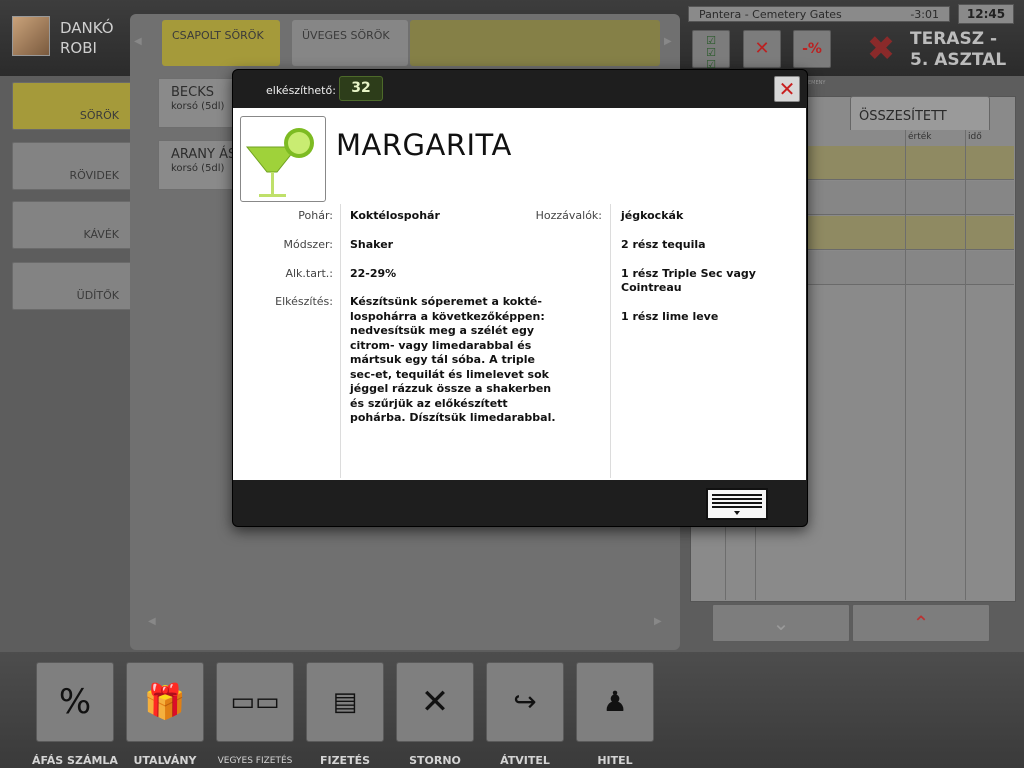 This screenshot has height=768, width=1024. Describe the element at coordinates (373, 273) in the screenshot. I see `alcohol-value: 22-29%` at that location.